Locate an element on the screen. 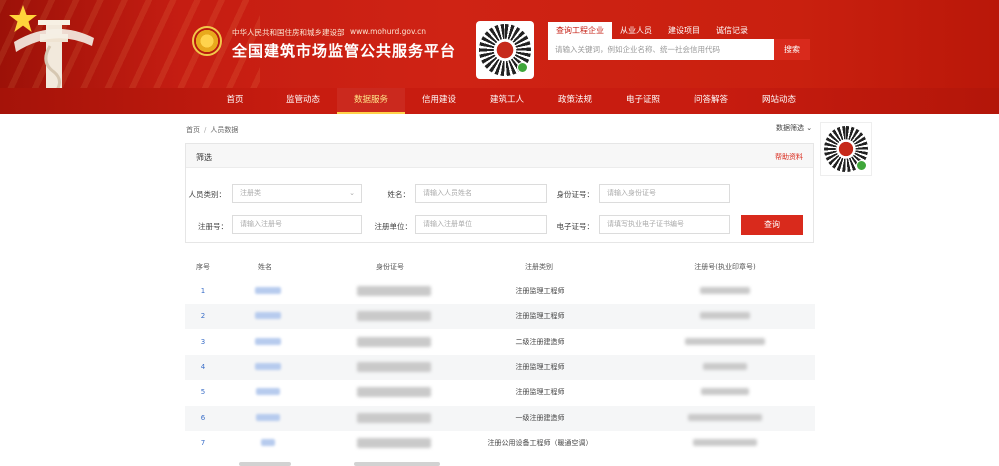 This screenshot has width=999, height=466. nav-data-service: 数据服务 is located at coordinates (371, 101).